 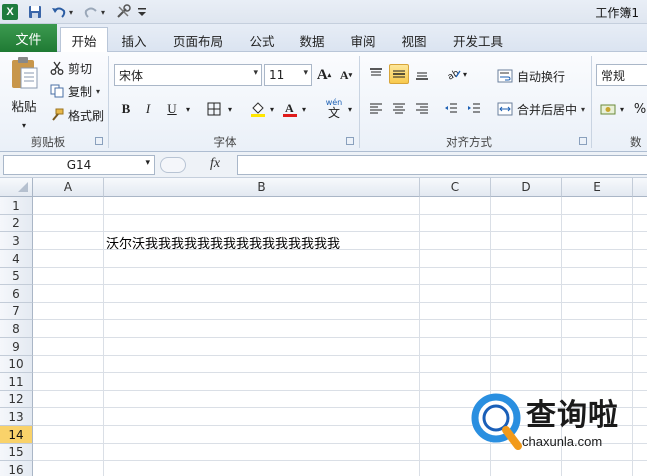 I want to click on font-launcher-icon, so click(x=350, y=141).